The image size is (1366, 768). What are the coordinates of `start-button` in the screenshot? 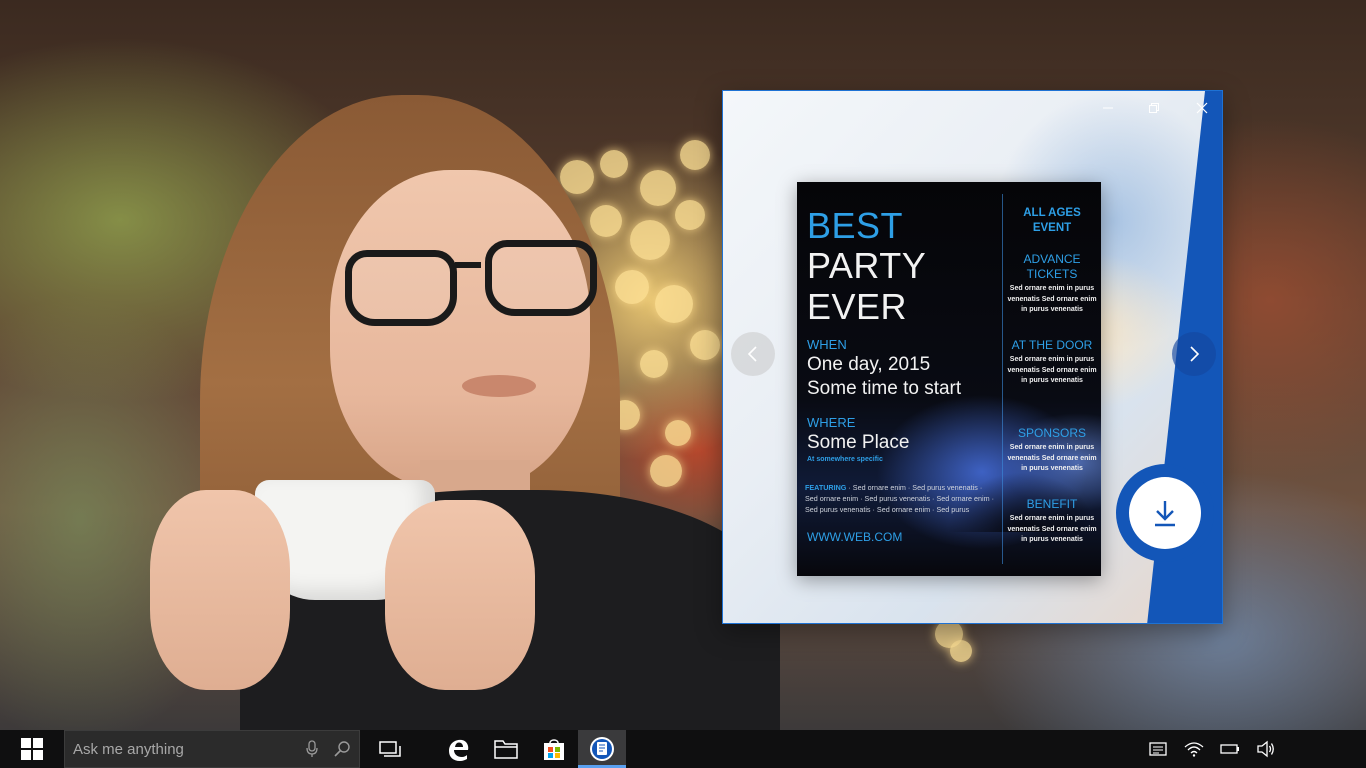 It's located at (32, 749).